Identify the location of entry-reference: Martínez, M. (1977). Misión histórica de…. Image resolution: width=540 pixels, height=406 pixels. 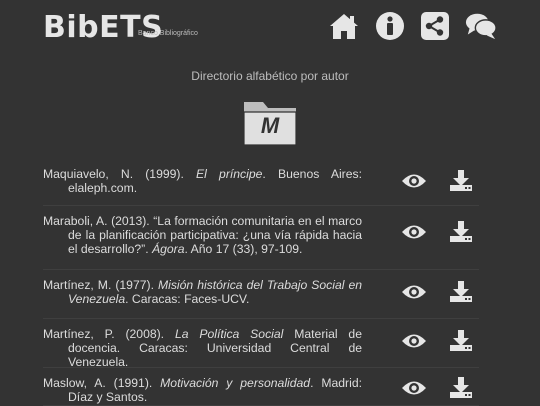
(202, 292).